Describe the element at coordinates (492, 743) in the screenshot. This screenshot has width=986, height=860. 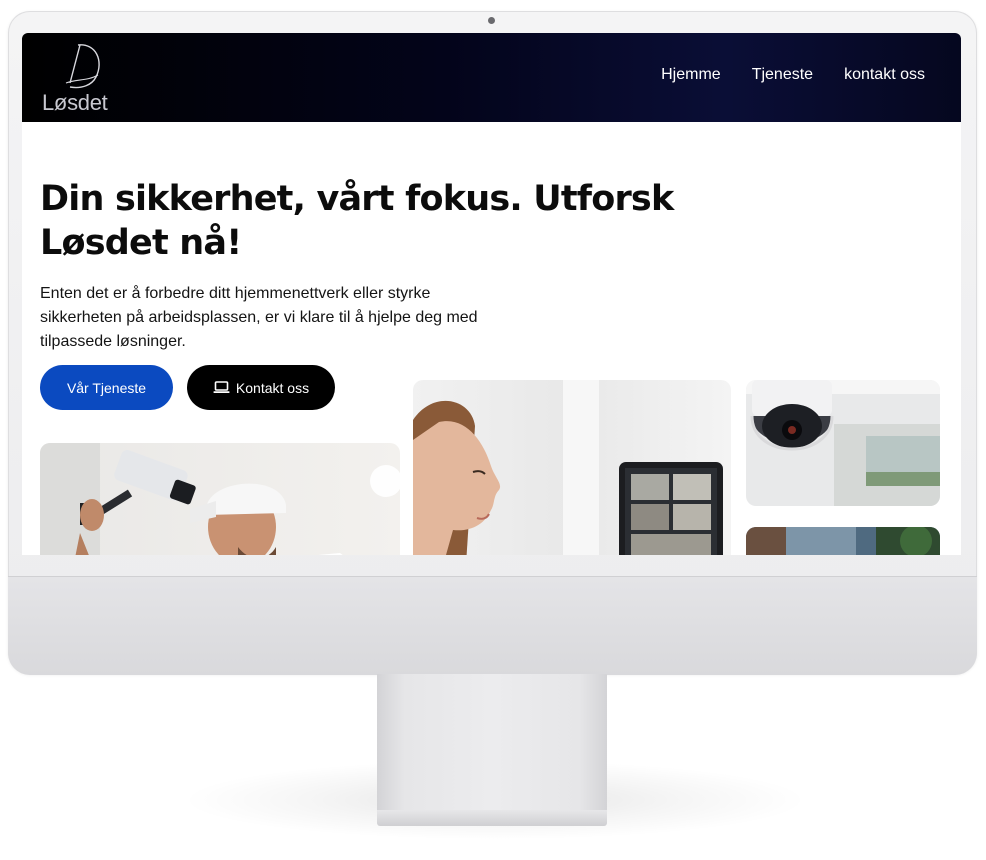
I see `monitor-stand` at that location.